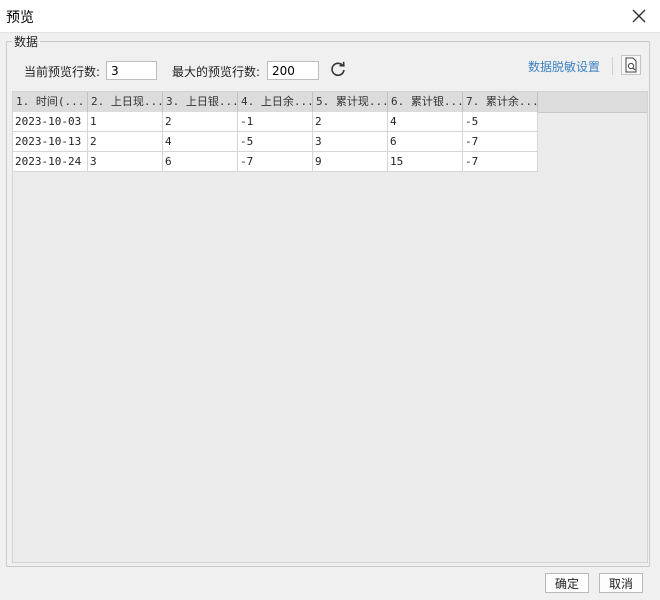 This screenshot has width=660, height=600. I want to click on close-button, so click(639, 16).